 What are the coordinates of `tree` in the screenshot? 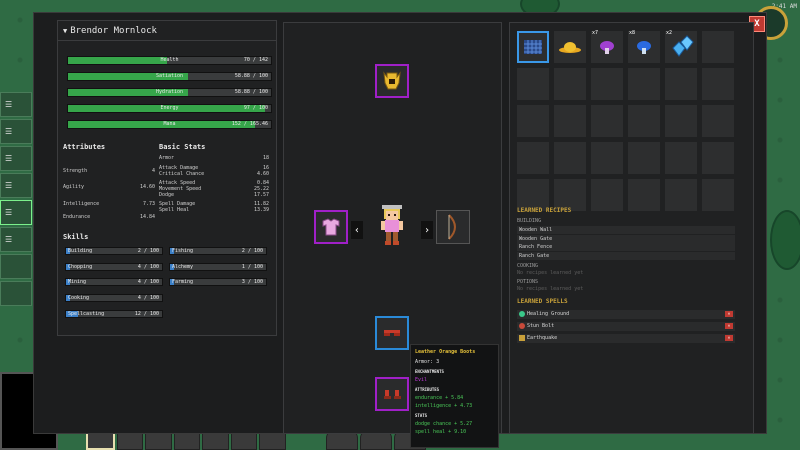 It's located at (785, 240).